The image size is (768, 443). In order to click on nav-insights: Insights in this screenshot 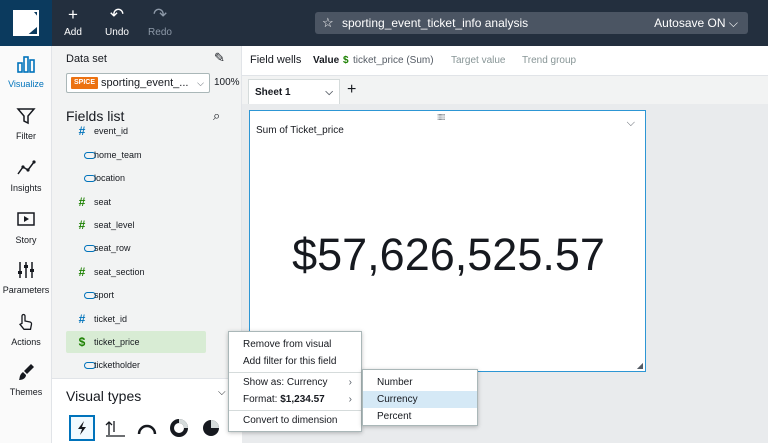, I will do `click(26, 175)`.